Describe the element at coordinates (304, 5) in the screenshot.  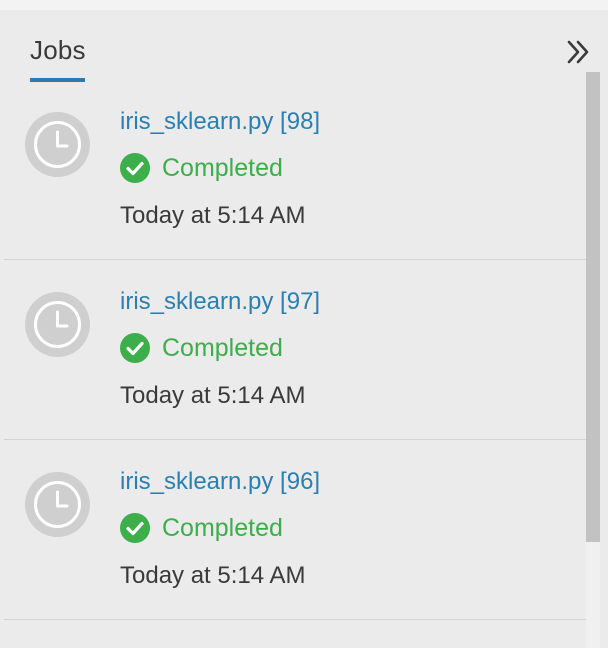
I see `top-strip` at that location.